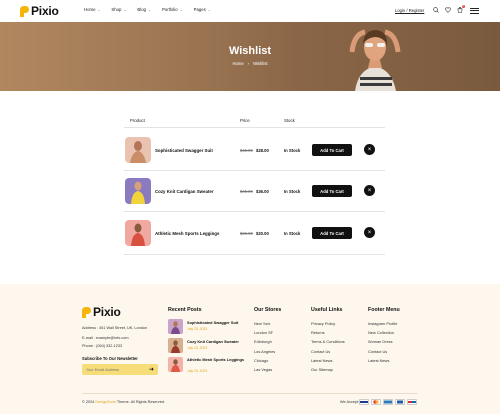 This screenshot has height=414, width=500. What do you see at coordinates (364, 402) in the screenshot?
I see `visa-icon` at bounding box center [364, 402].